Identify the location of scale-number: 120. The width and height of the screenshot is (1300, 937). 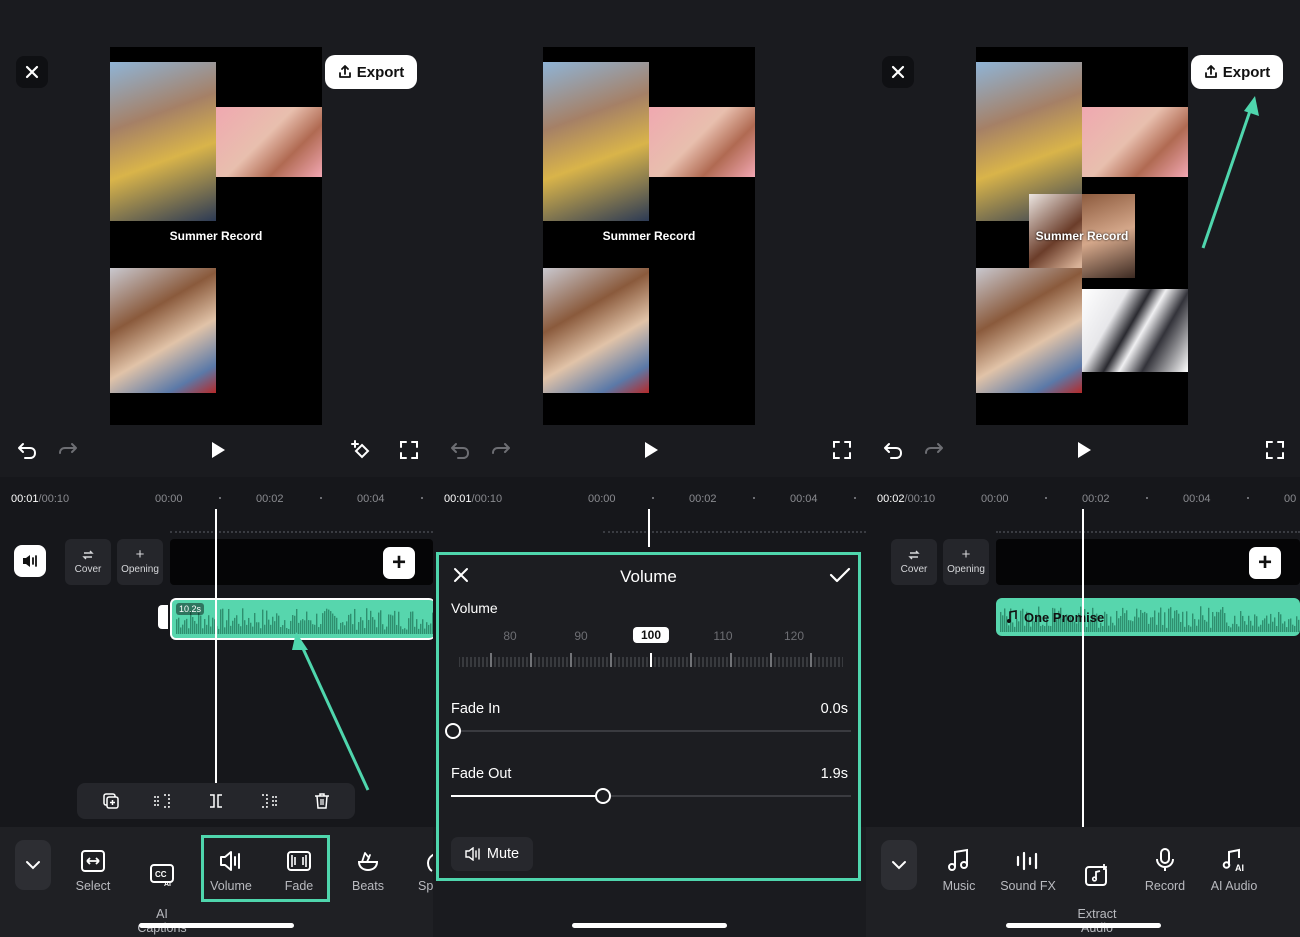
(794, 636).